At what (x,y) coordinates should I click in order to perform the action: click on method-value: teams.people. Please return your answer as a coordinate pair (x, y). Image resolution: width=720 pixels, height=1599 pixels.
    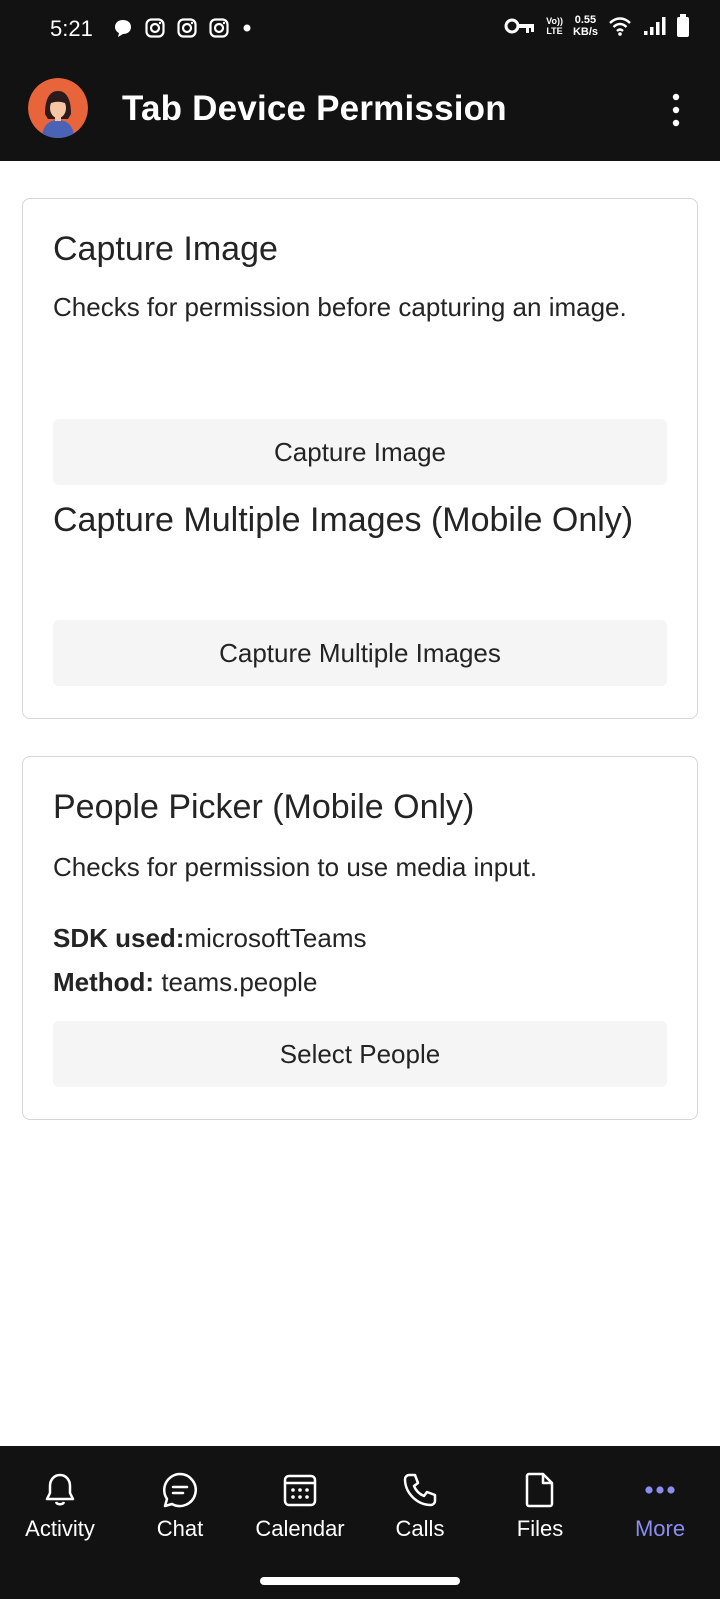
    Looking at the image, I should click on (236, 982).